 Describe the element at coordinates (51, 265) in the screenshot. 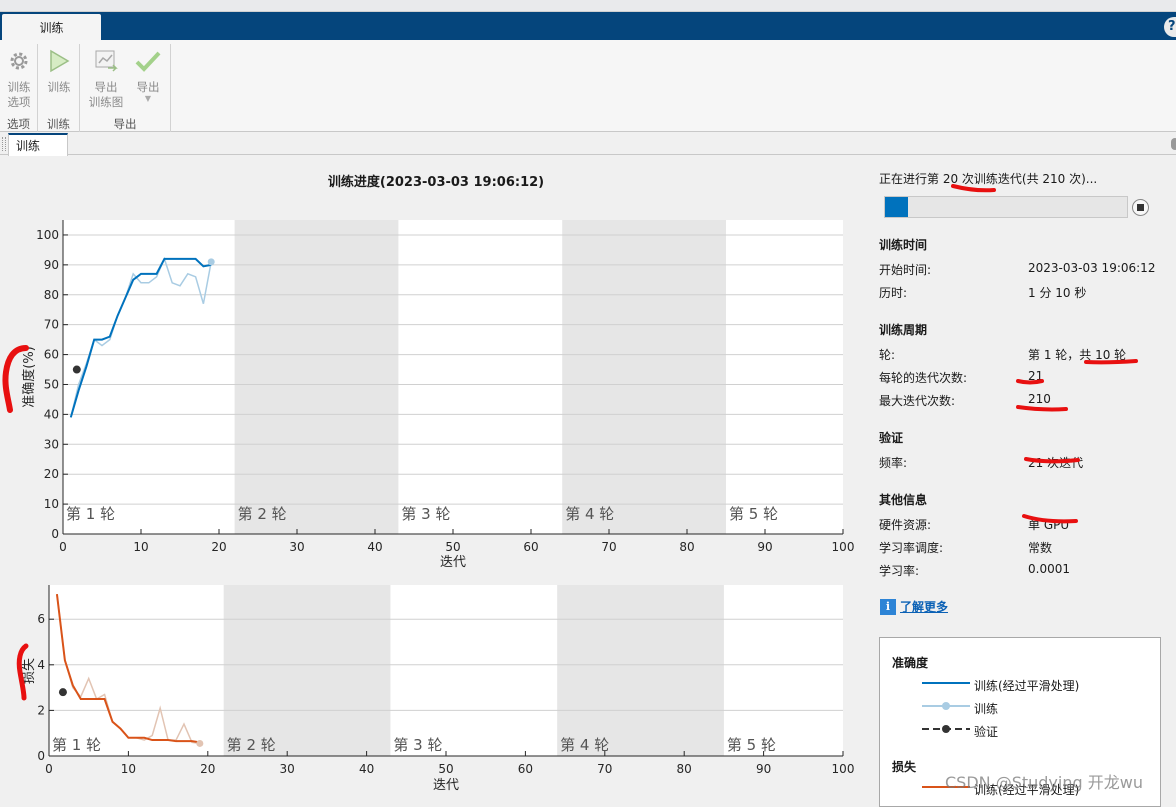

I see `y-tick-label: 90` at that location.